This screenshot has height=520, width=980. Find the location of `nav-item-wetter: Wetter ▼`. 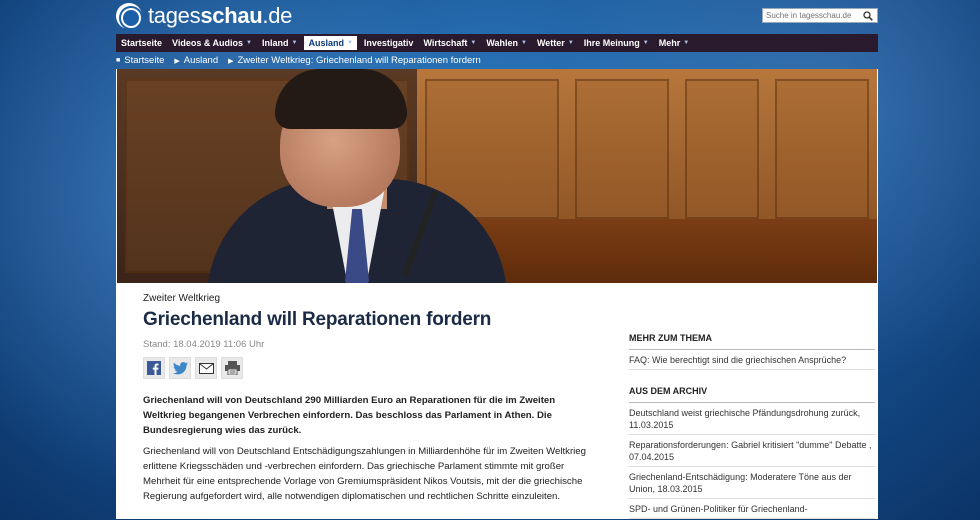

nav-item-wetter: Wetter ▼ is located at coordinates (555, 43).